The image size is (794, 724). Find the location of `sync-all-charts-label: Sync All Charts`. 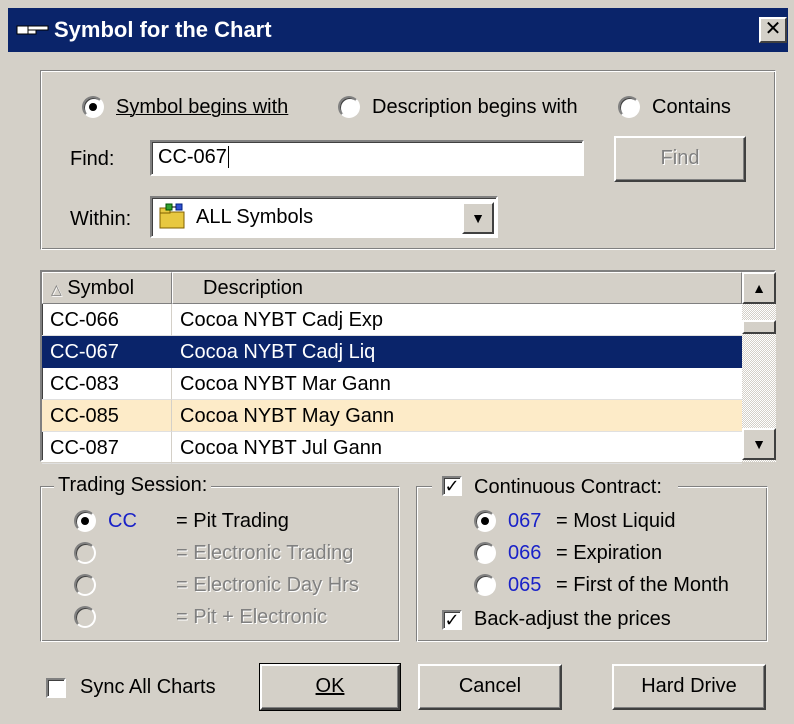

sync-all-charts-label: Sync All Charts is located at coordinates (148, 687).